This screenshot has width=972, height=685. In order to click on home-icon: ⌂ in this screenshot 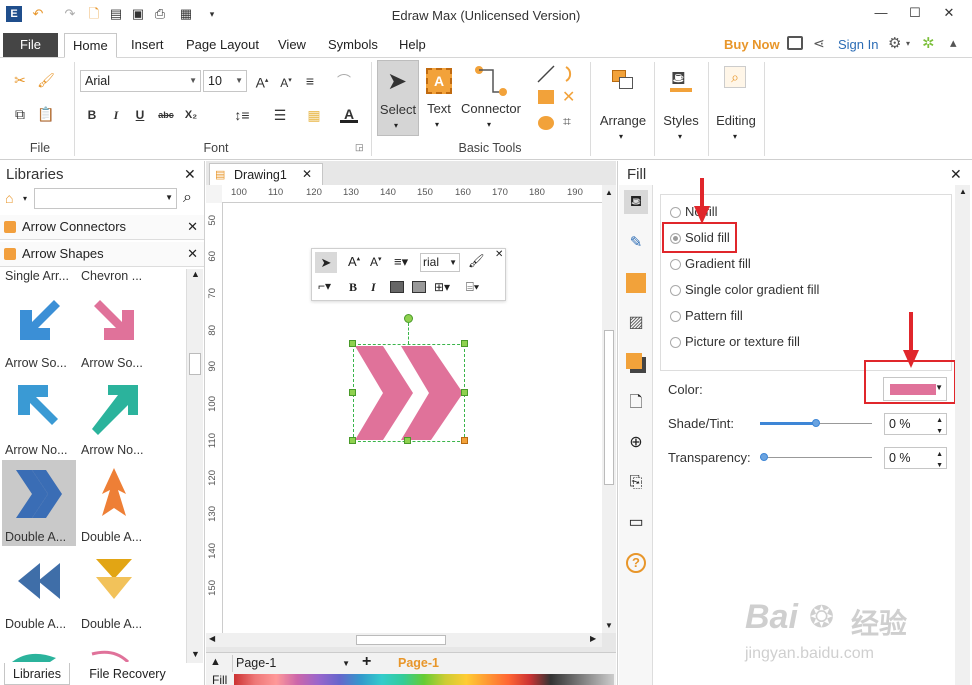, I will do `click(9, 198)`.